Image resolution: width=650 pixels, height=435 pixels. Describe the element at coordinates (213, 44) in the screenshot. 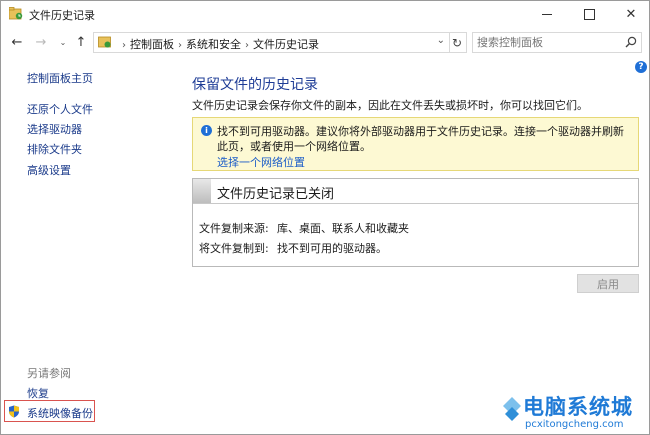

I see `breadcrumb-system-security: 系统和安全` at that location.